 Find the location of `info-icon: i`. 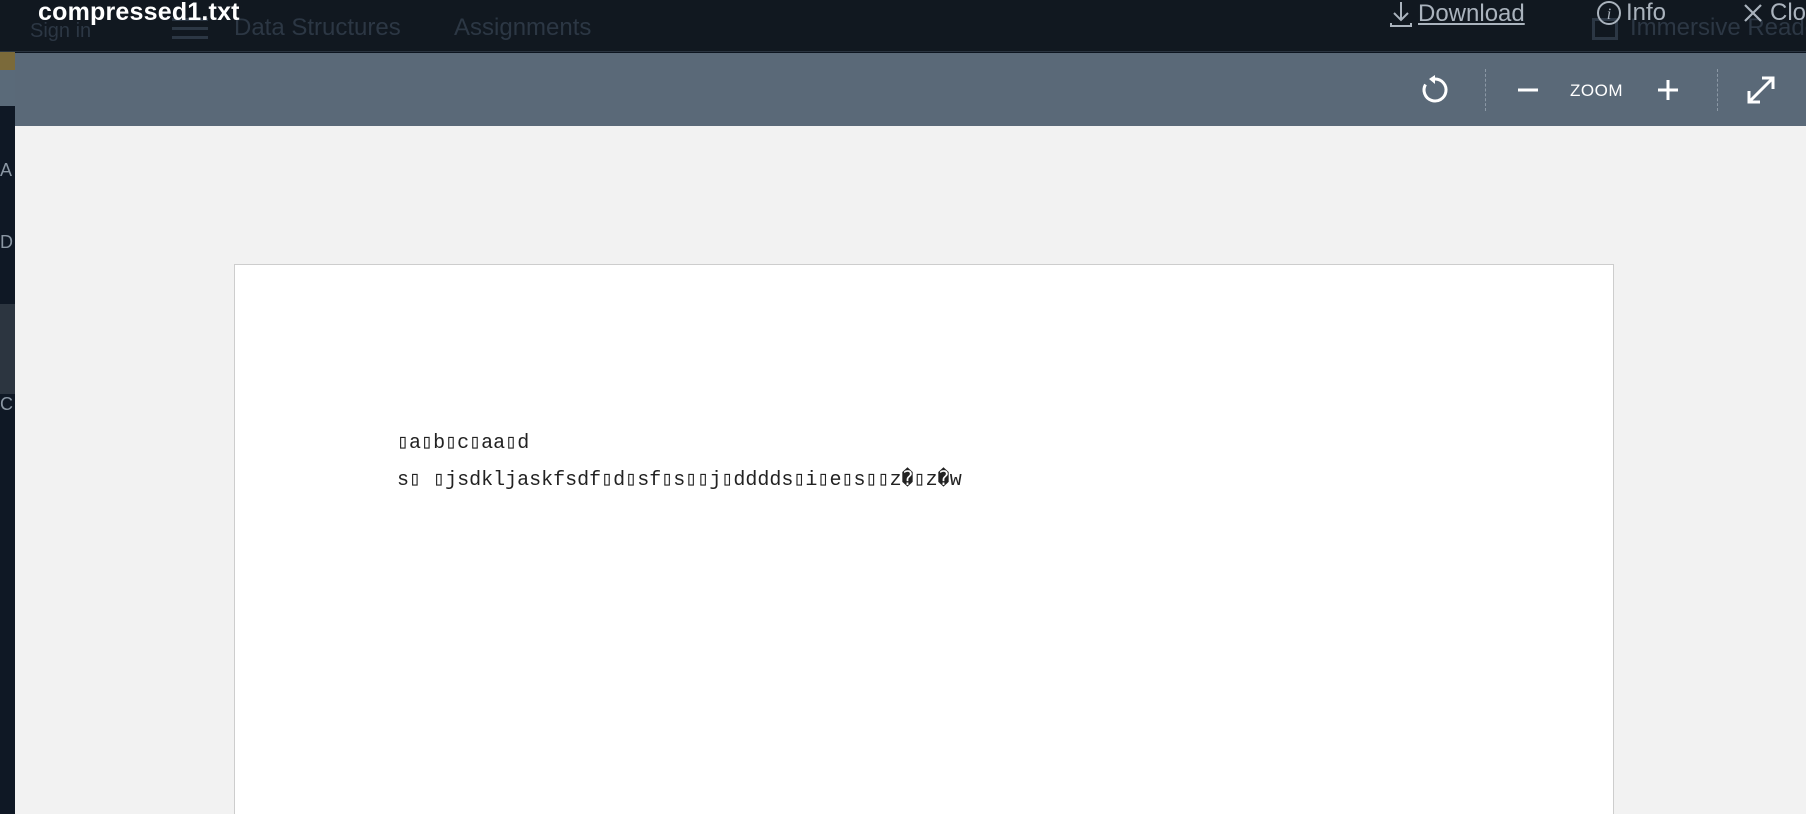

info-icon: i is located at coordinates (1609, 13).